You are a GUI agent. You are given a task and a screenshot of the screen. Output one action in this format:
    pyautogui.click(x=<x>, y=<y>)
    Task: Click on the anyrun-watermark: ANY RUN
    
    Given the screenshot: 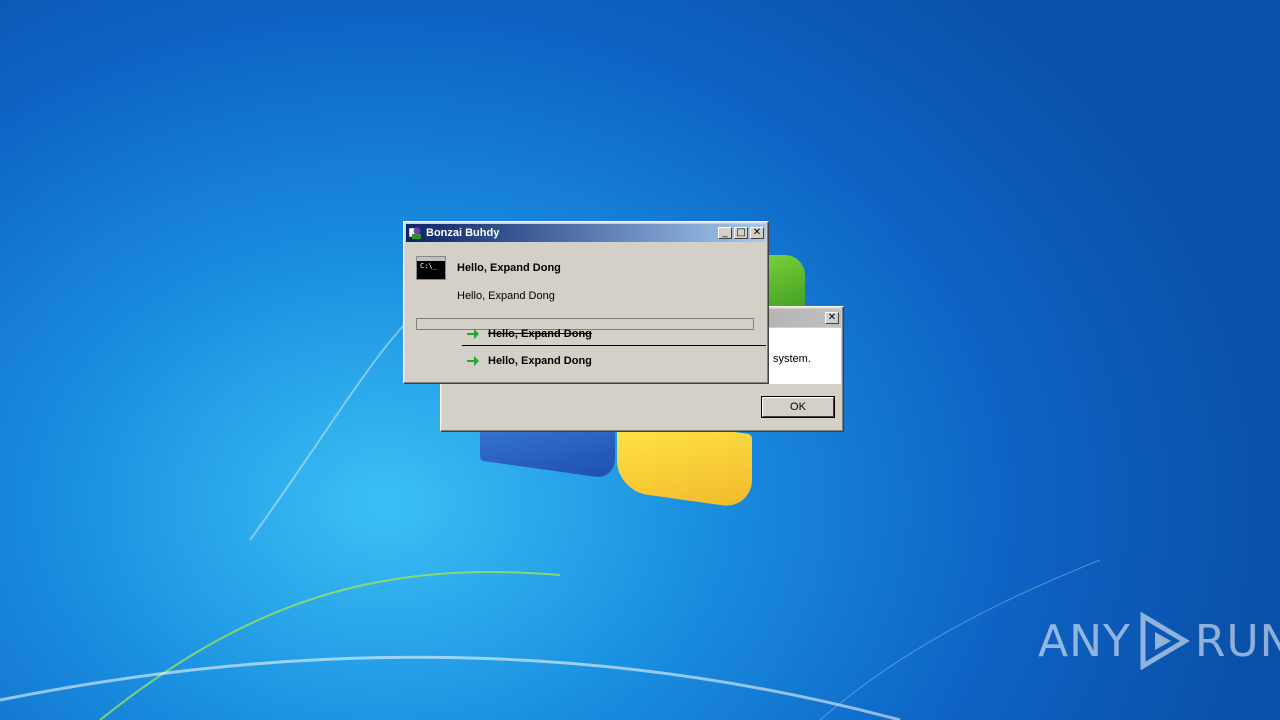 What is the action you would take?
    pyautogui.click(x=1159, y=641)
    